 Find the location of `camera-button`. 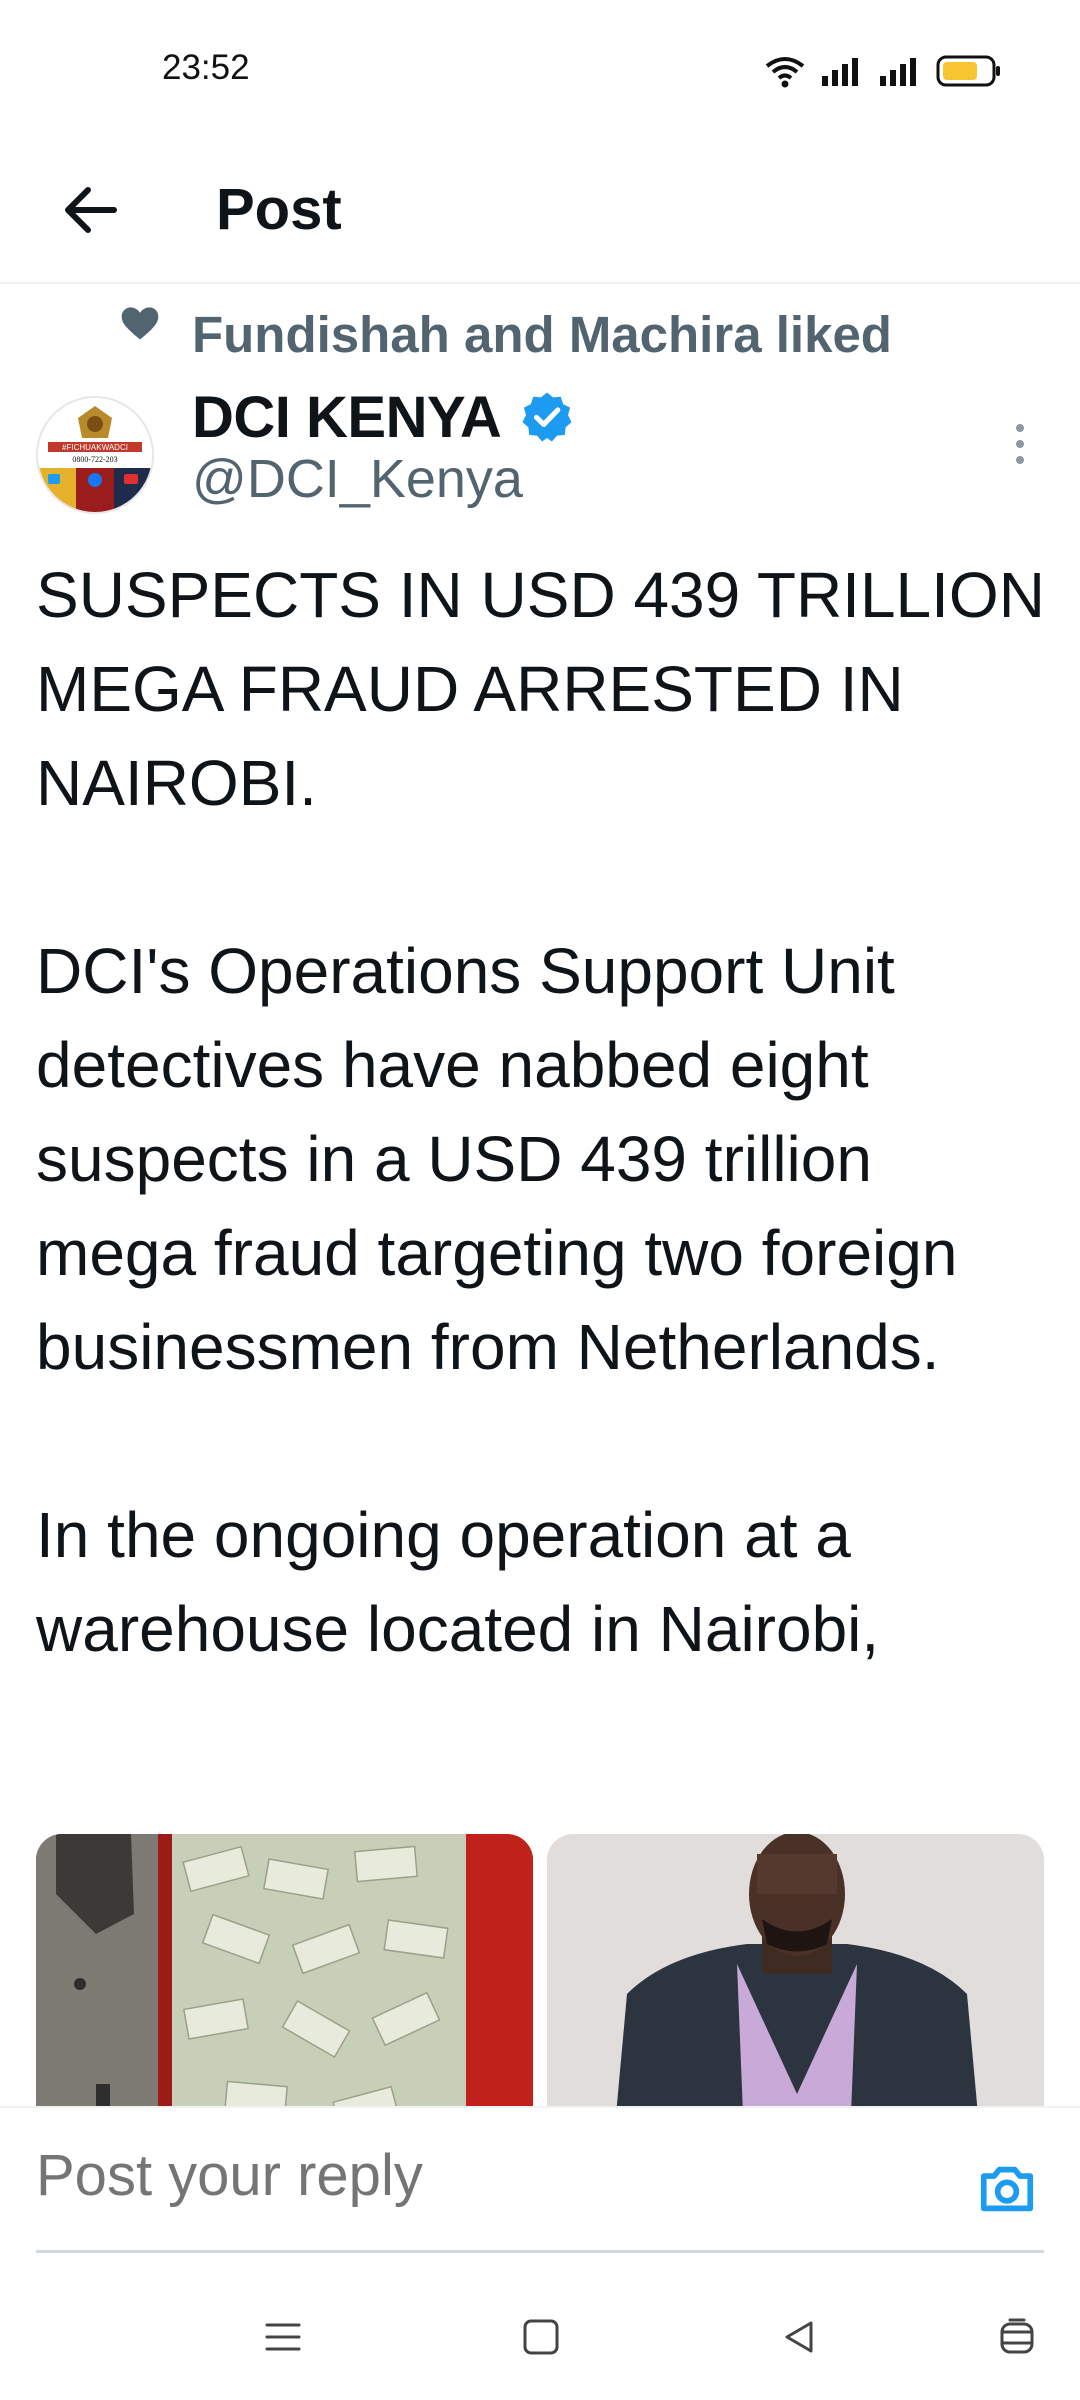

camera-button is located at coordinates (1007, 2189).